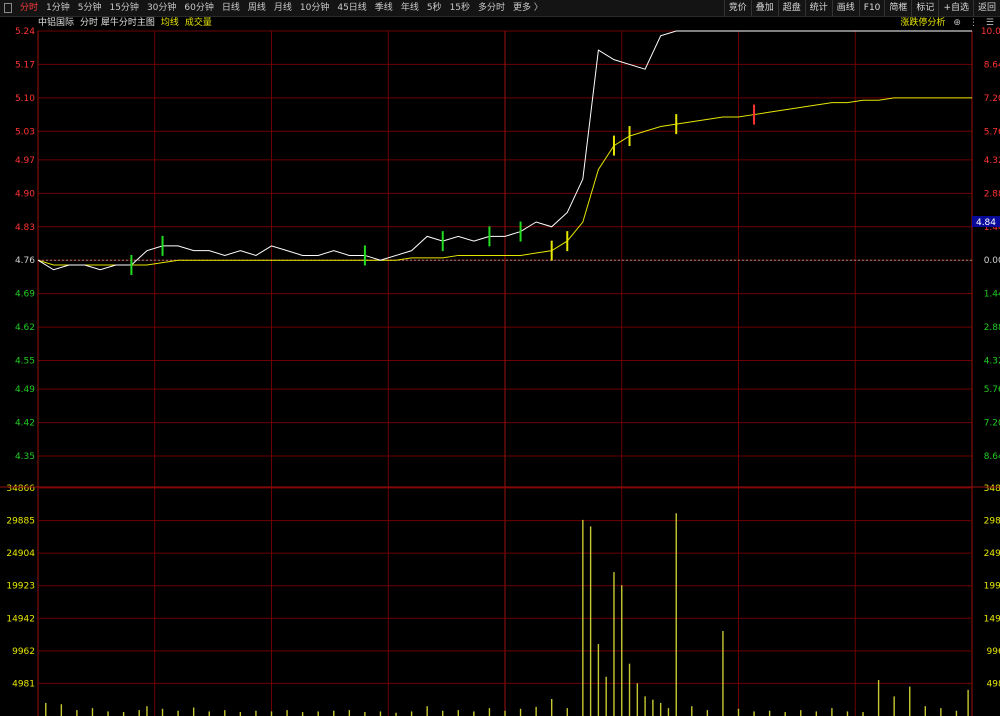 The height and width of the screenshot is (716, 1000). What do you see at coordinates (25, 361) in the screenshot?
I see `price-tick-label: 4.55` at bounding box center [25, 361].